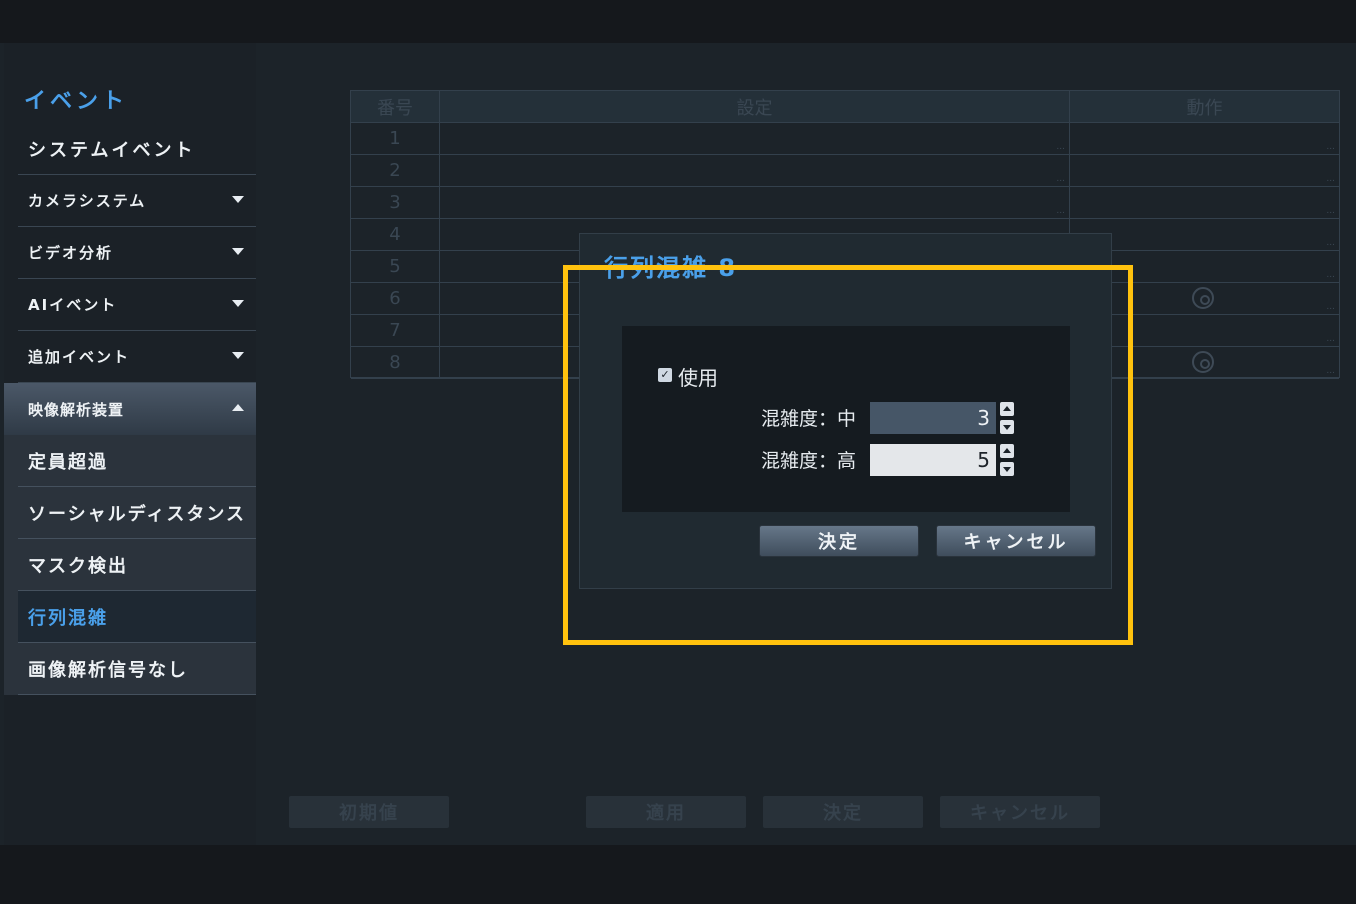 The height and width of the screenshot is (904, 1356). Describe the element at coordinates (68, 618) in the screenshot. I see `sidebar-subitem-label: 行列混雑` at that location.